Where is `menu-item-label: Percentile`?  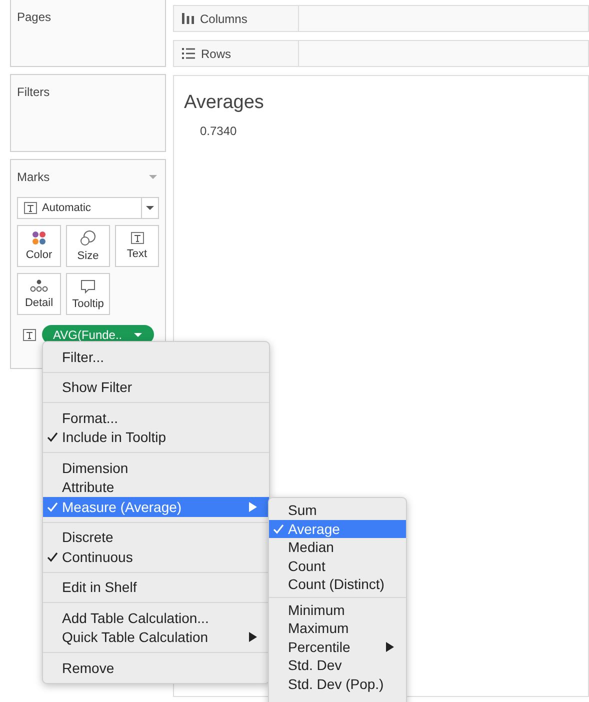 menu-item-label: Percentile is located at coordinates (320, 646).